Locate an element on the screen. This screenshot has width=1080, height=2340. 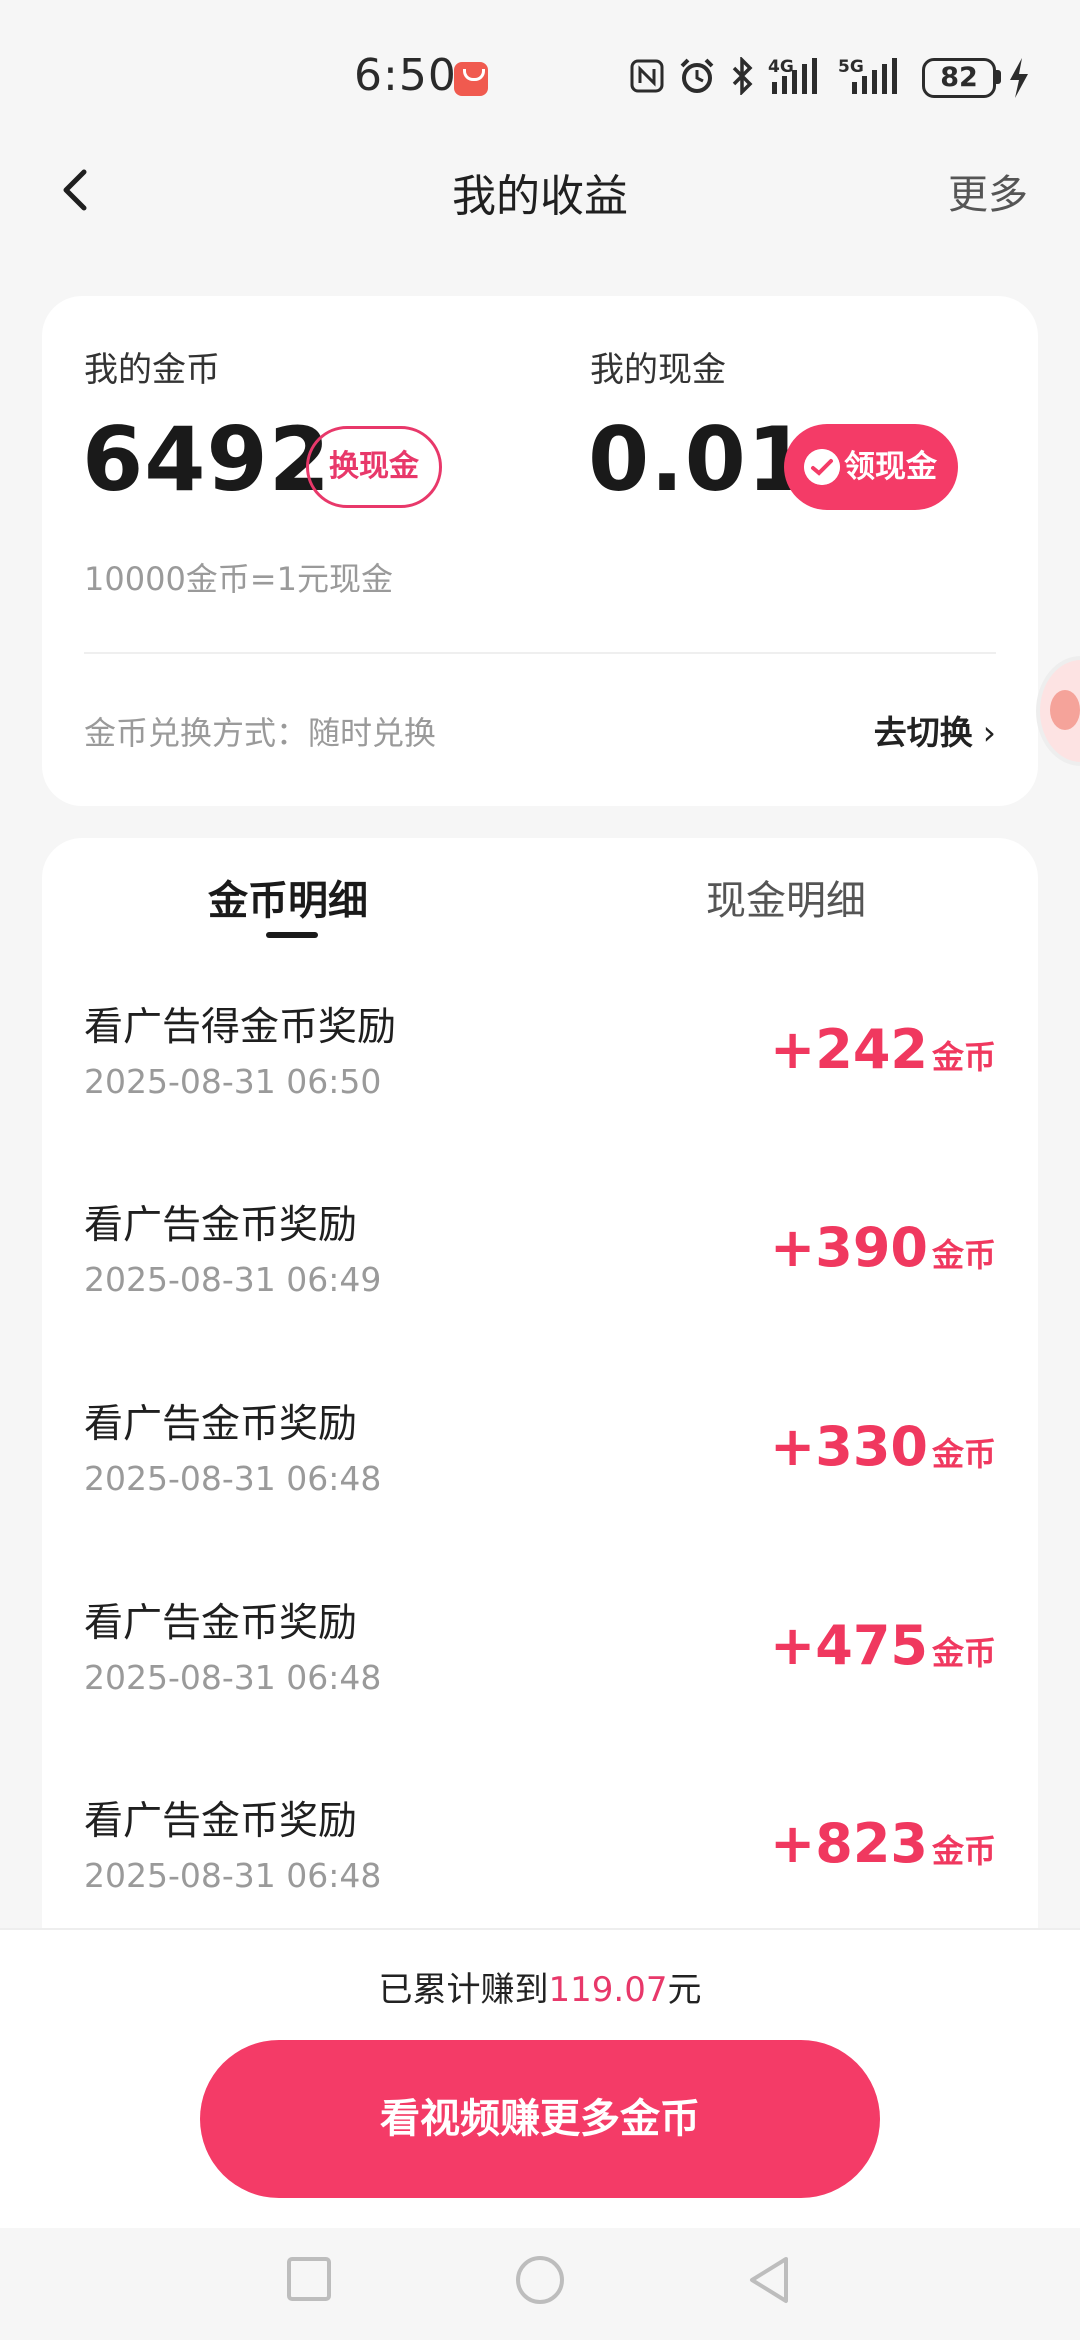
coins-value: 6492 is located at coordinates (206, 459).